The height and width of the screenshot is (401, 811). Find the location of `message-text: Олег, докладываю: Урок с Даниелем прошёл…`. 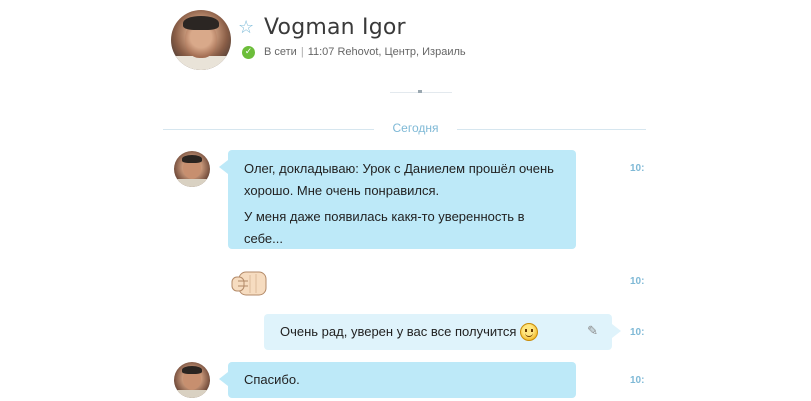

message-text: Олег, докладываю: Урок с Даниелем прошёл… is located at coordinates (399, 179).